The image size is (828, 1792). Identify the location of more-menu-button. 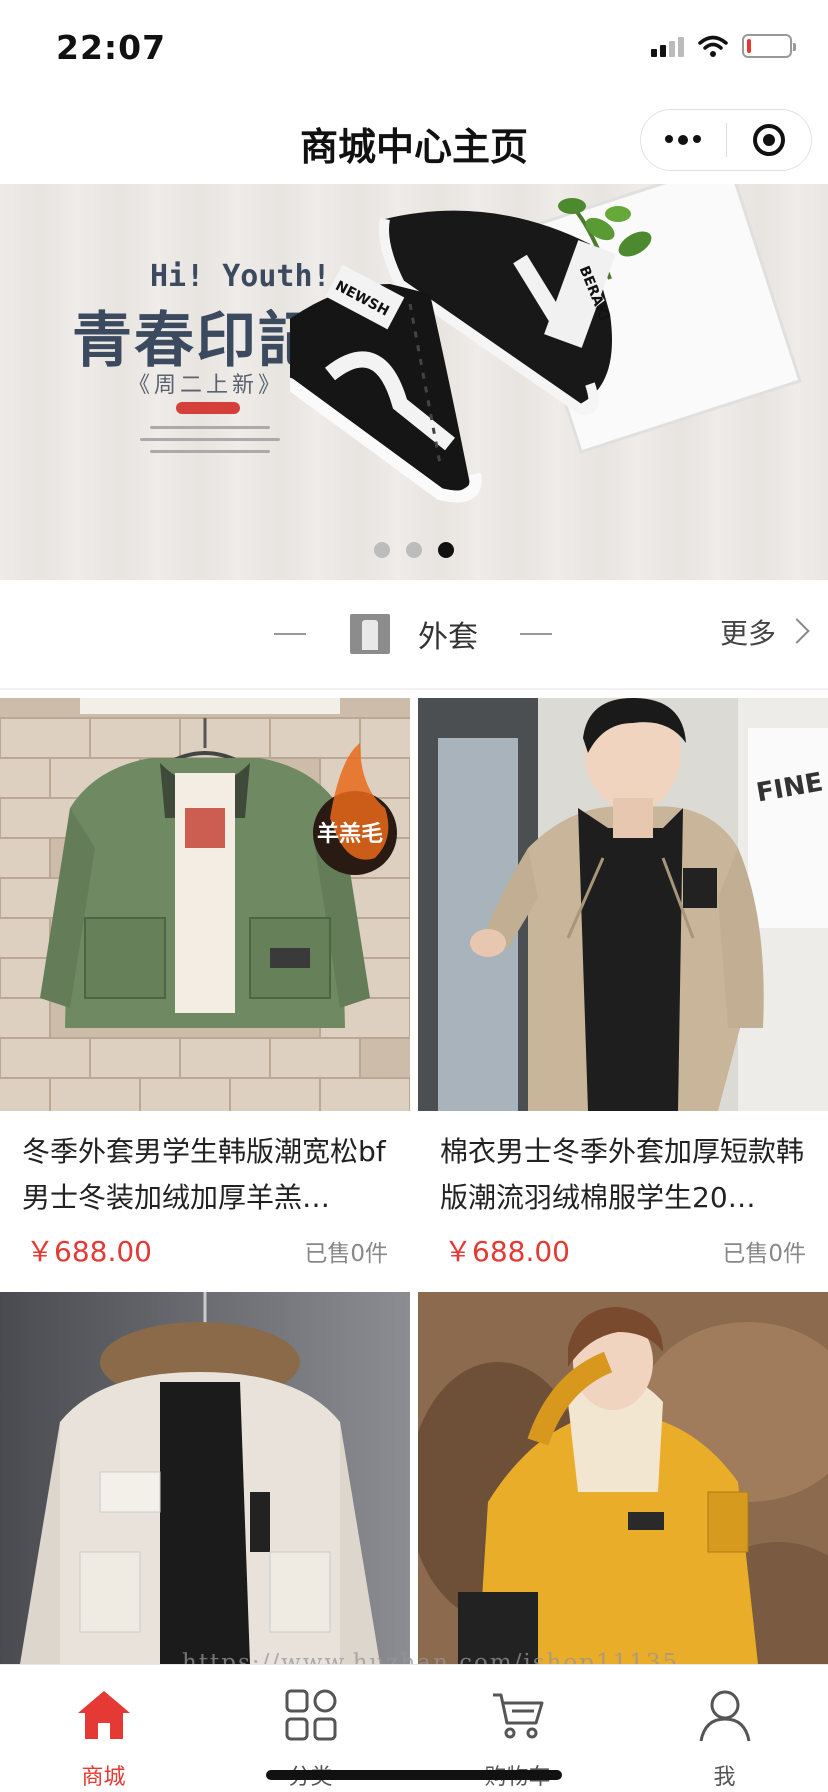
(683, 140).